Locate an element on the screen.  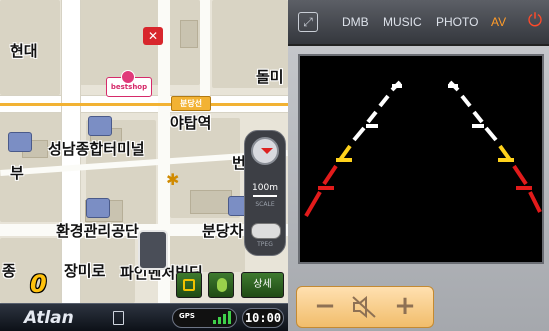
document-icon is located at coordinates (118, 318).